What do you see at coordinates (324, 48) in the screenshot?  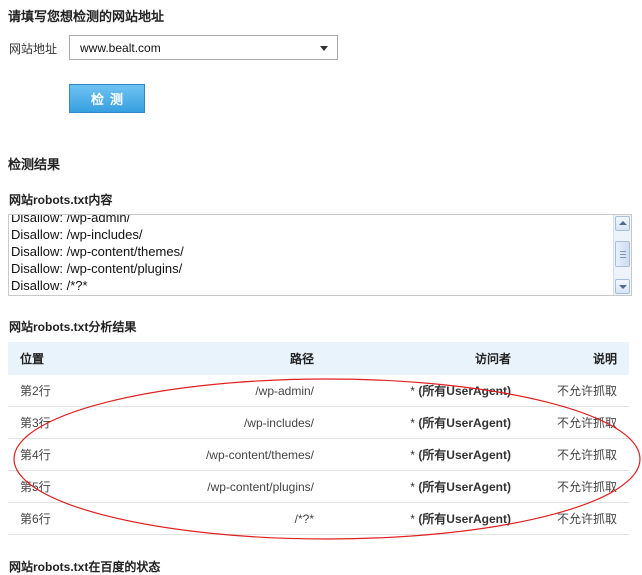 I see `chevron-down-icon` at bounding box center [324, 48].